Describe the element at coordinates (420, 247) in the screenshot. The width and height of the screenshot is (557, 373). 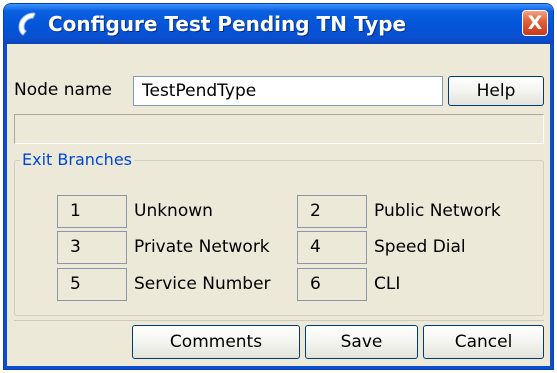
I see `branch-label: Speed Dial` at that location.